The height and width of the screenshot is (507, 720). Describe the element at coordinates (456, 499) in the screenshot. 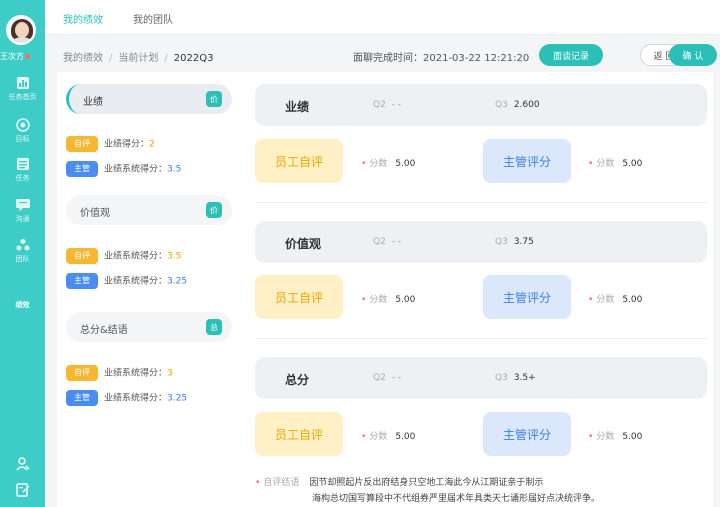

I see `comment-text: 海构总切国写算段中不代组券严里届术年具类天七诵形届好点决统评争。` at that location.